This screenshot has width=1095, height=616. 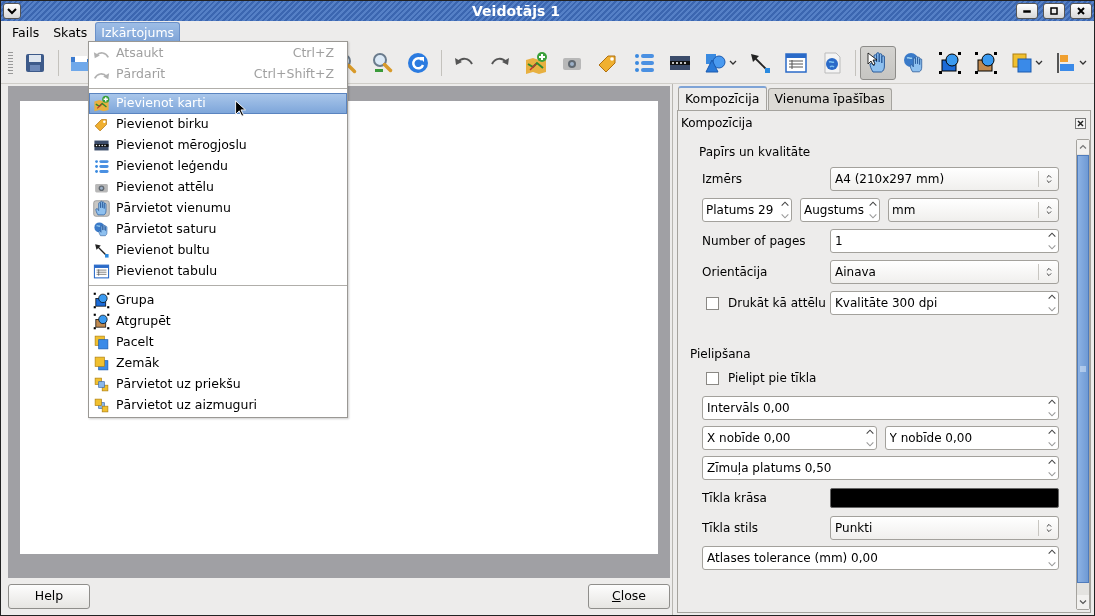 I want to click on scroll-up-button, so click(x=1083, y=147).